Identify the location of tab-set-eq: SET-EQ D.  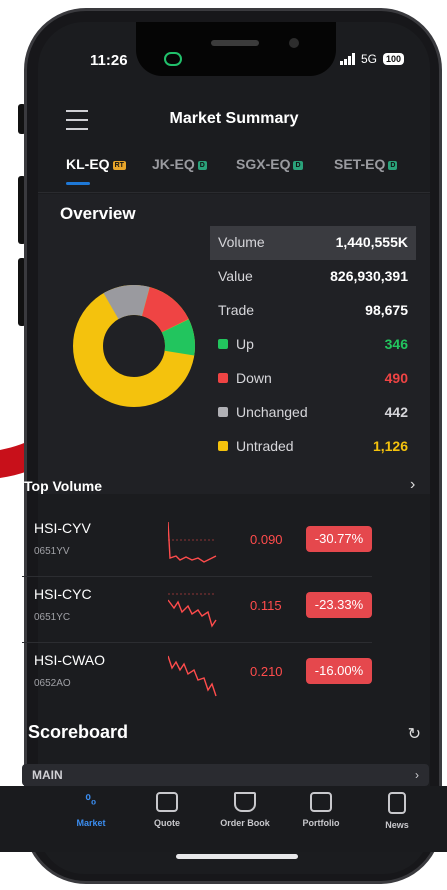
(366, 164).